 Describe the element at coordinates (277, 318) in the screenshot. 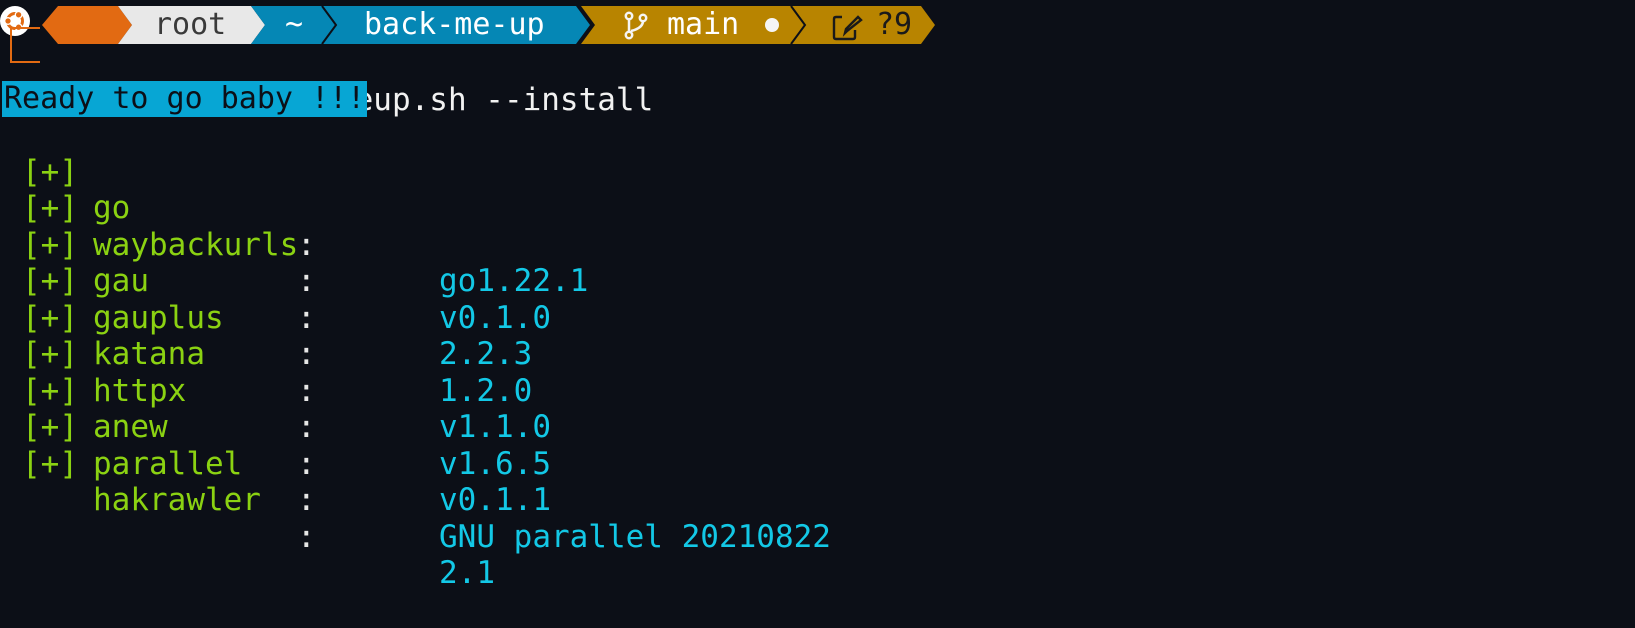

I see `list-item: [+] gauplus : 1.2.0` at that location.